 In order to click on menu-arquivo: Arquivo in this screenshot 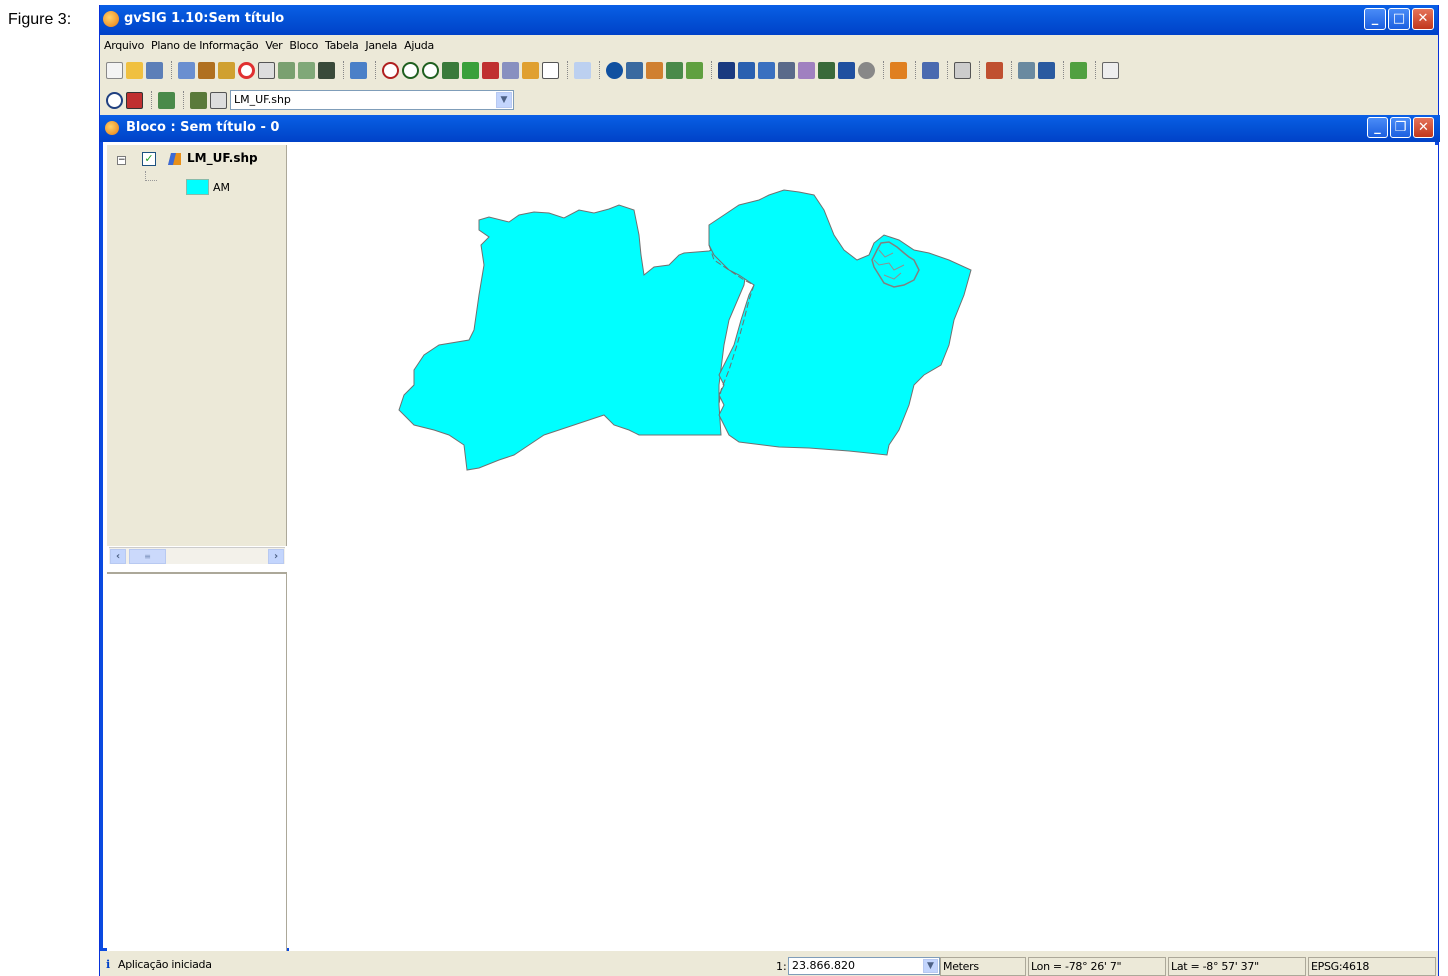, I will do `click(127, 46)`.